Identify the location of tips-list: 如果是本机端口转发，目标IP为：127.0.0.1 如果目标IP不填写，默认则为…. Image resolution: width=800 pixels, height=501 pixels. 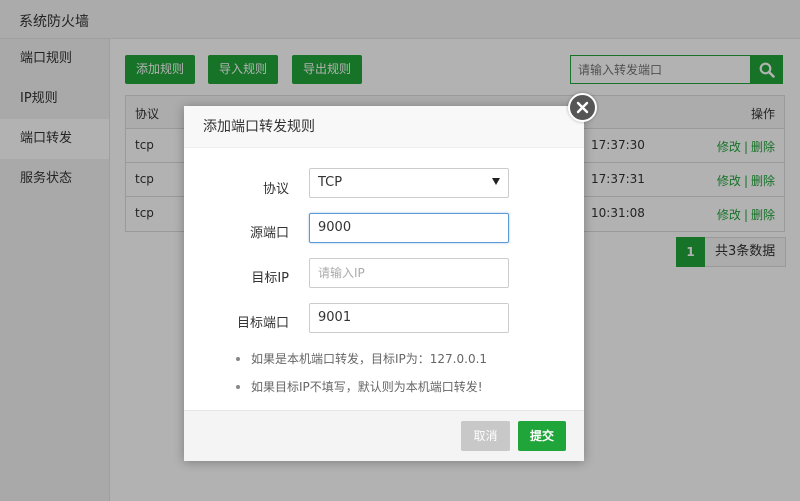
(361, 380).